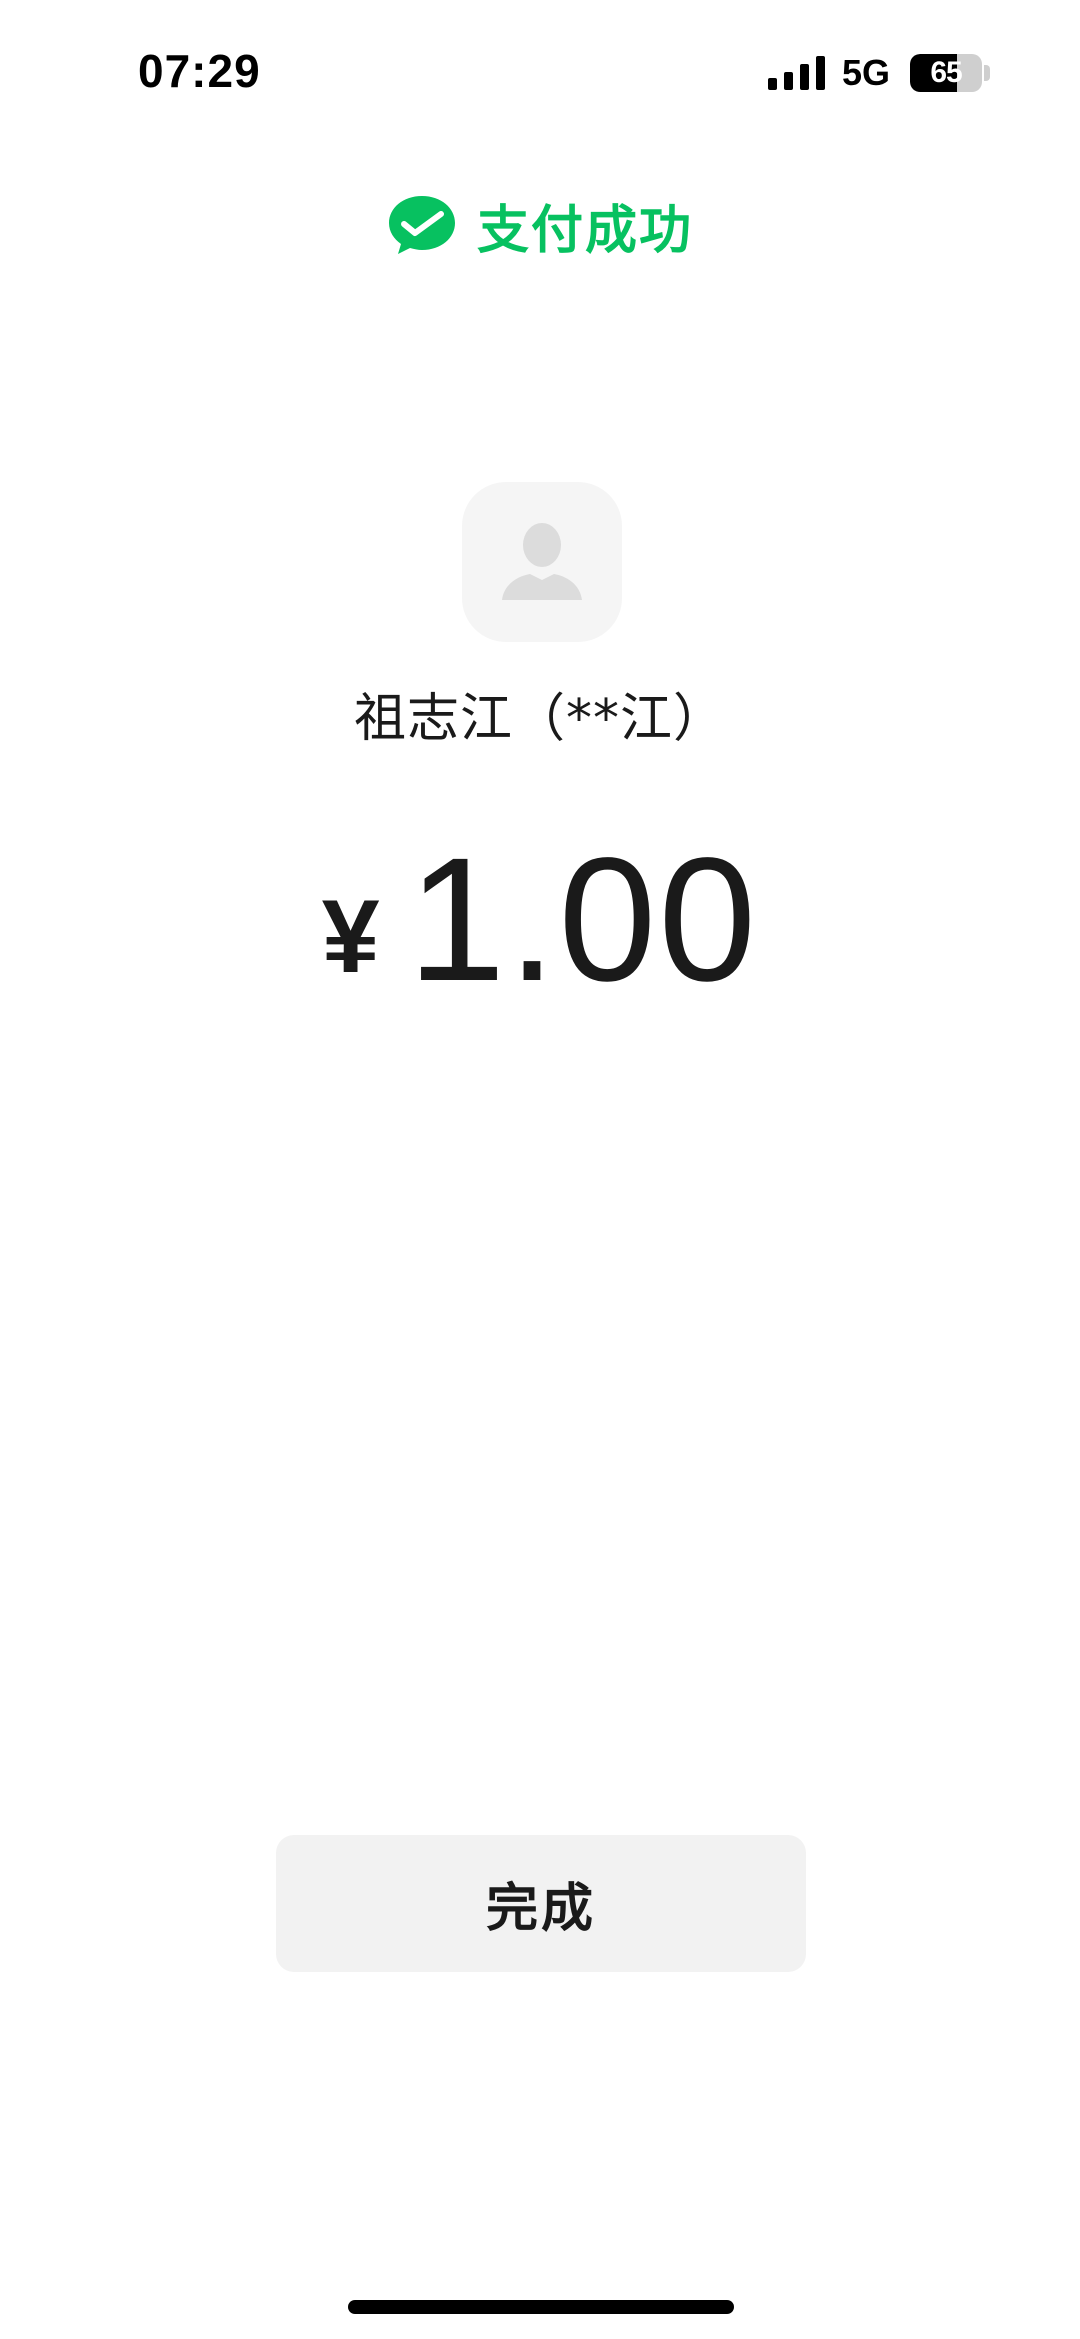 Image resolution: width=1080 pixels, height=2339 pixels. Describe the element at coordinates (866, 72) in the screenshot. I see `network-type: 5G` at that location.